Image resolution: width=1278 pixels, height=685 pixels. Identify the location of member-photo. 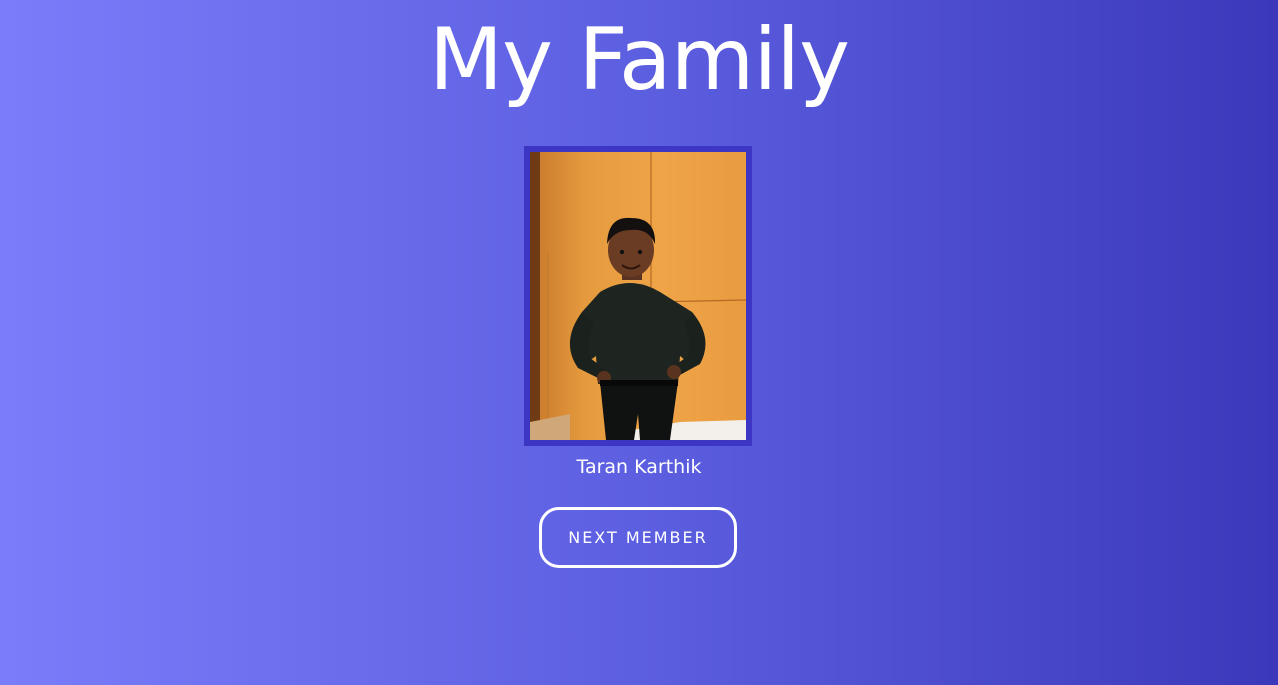
(638, 296).